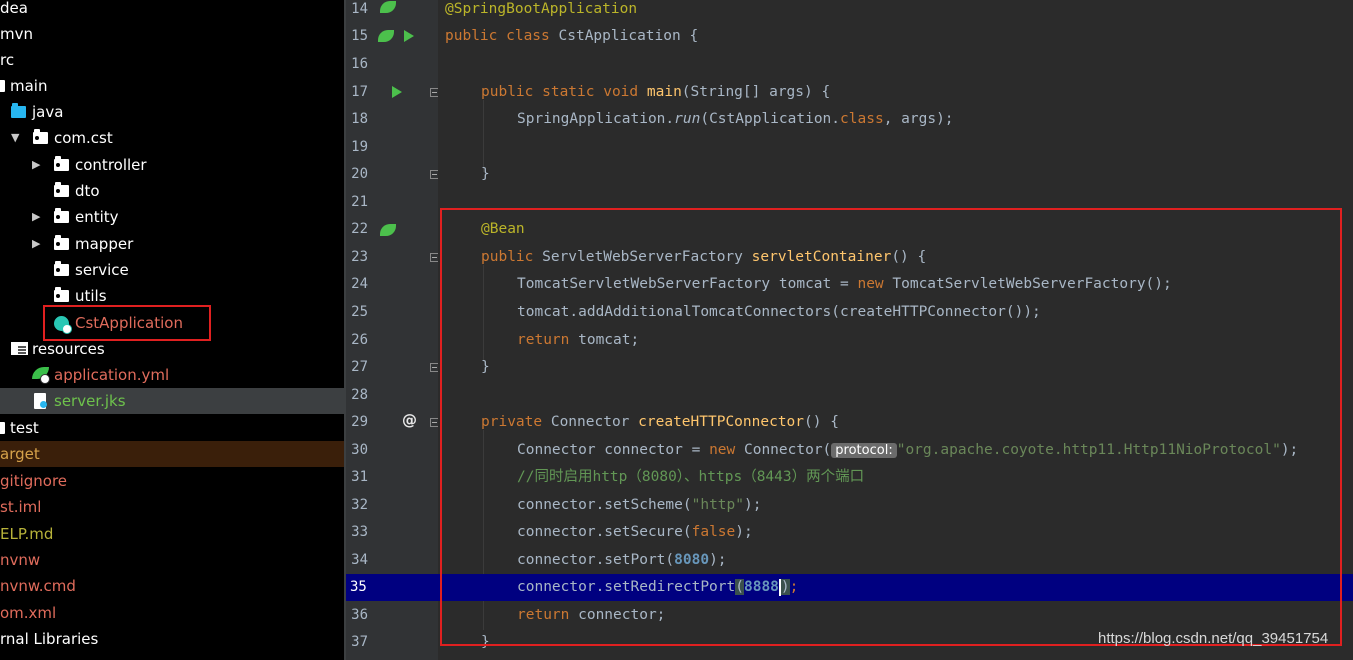 The height and width of the screenshot is (660, 1353). Describe the element at coordinates (18, 110) in the screenshot. I see `source-folder-icon` at that location.